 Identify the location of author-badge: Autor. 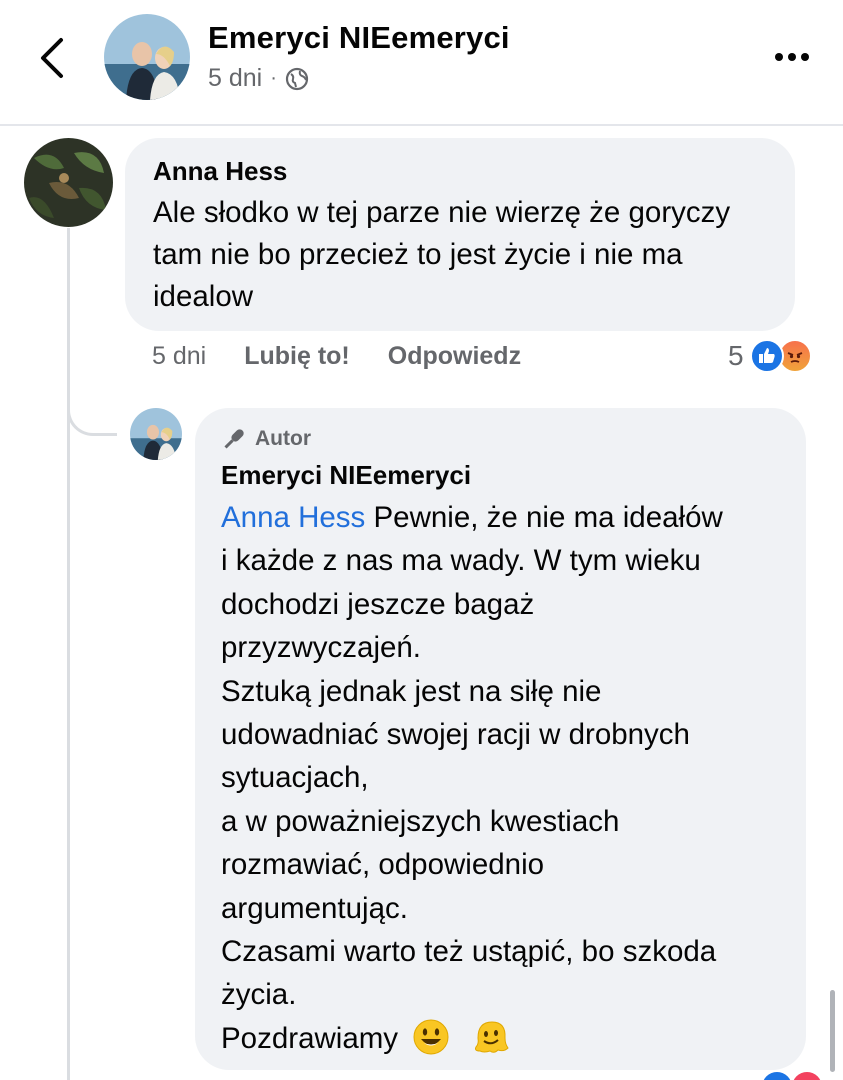
(266, 439).